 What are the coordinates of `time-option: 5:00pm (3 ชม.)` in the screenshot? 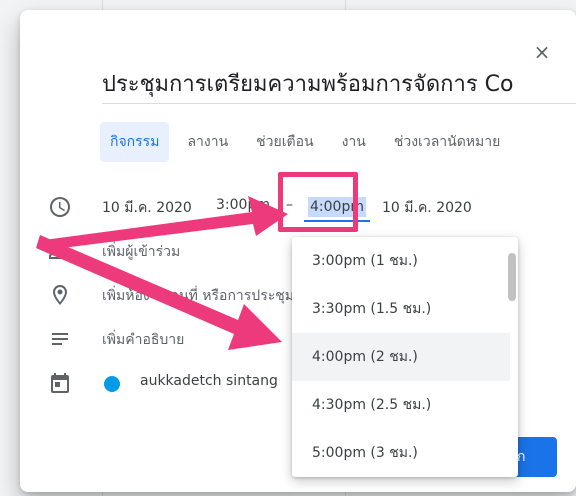 It's located at (401, 453).